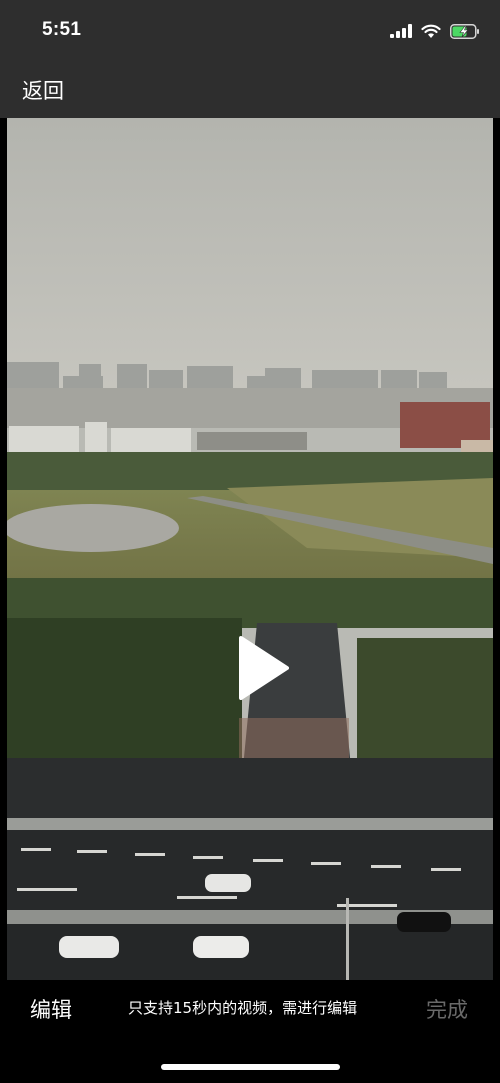  I want to click on status-icons, so click(435, 31).